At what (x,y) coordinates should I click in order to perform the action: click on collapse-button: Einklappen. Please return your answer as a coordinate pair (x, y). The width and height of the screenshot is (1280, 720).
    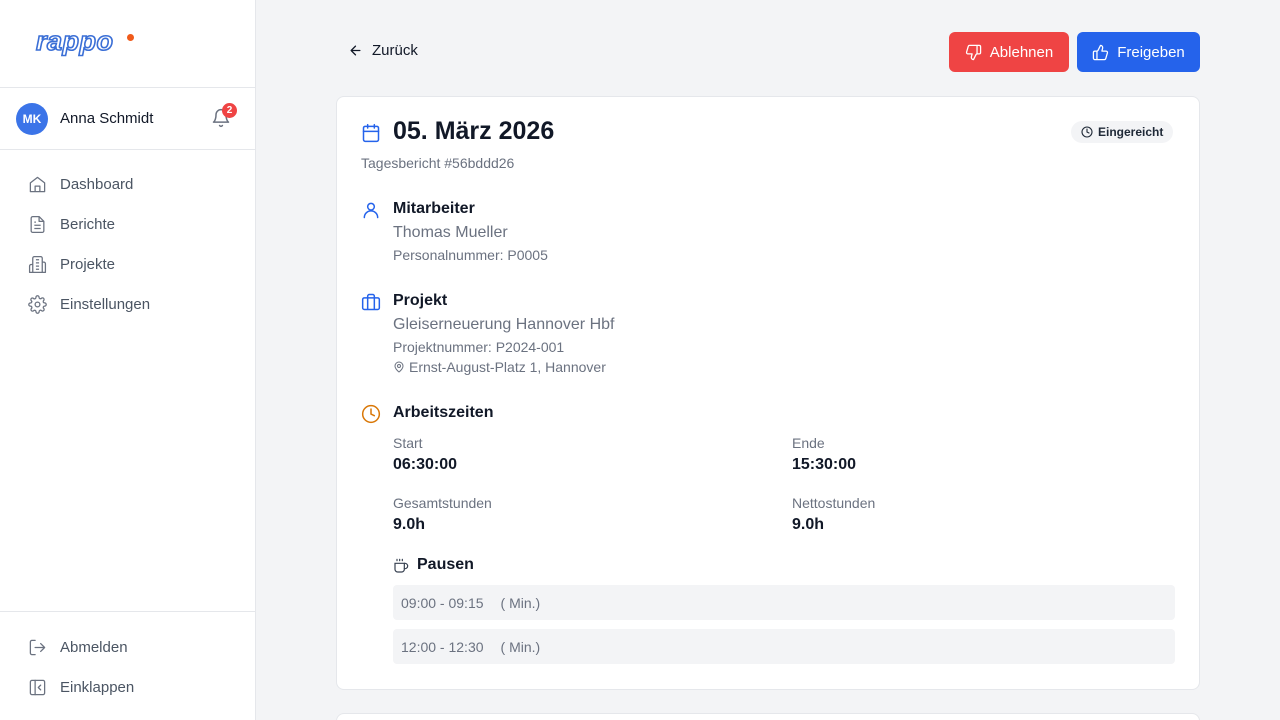
    Looking at the image, I should click on (127, 687).